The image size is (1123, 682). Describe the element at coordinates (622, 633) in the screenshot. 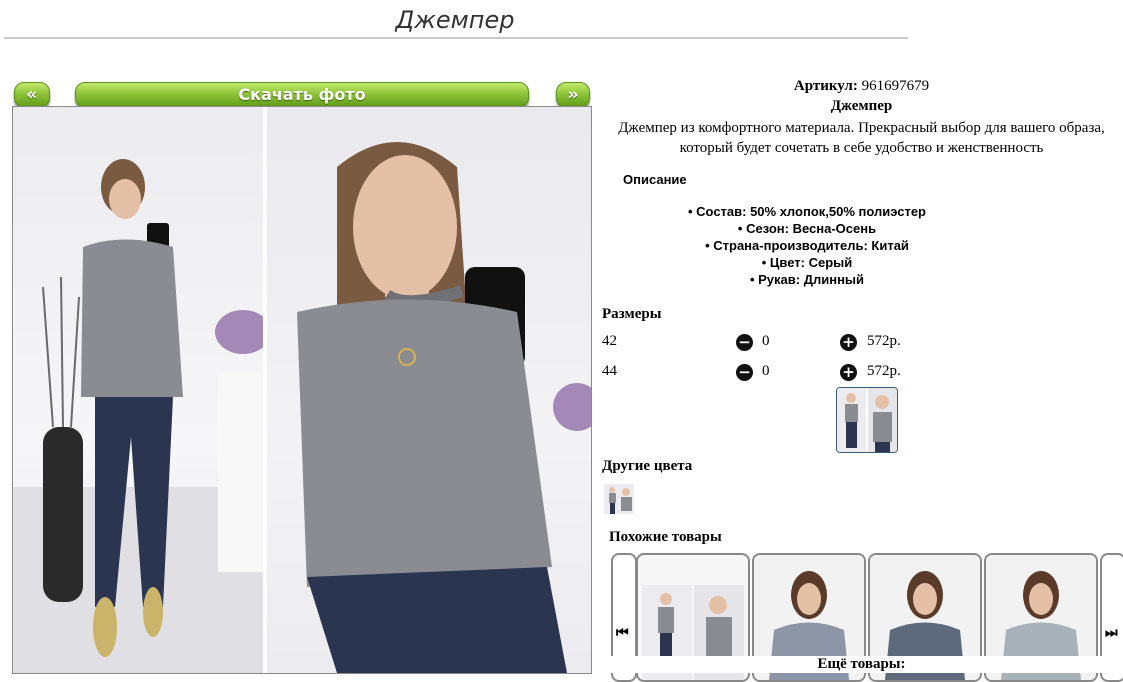

I see `skip-back-icon: ⏮` at that location.